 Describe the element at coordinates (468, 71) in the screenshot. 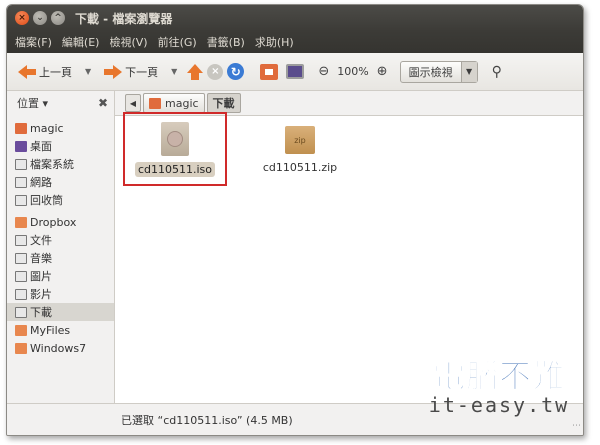

I see `chevron-down-icon: ▼` at that location.